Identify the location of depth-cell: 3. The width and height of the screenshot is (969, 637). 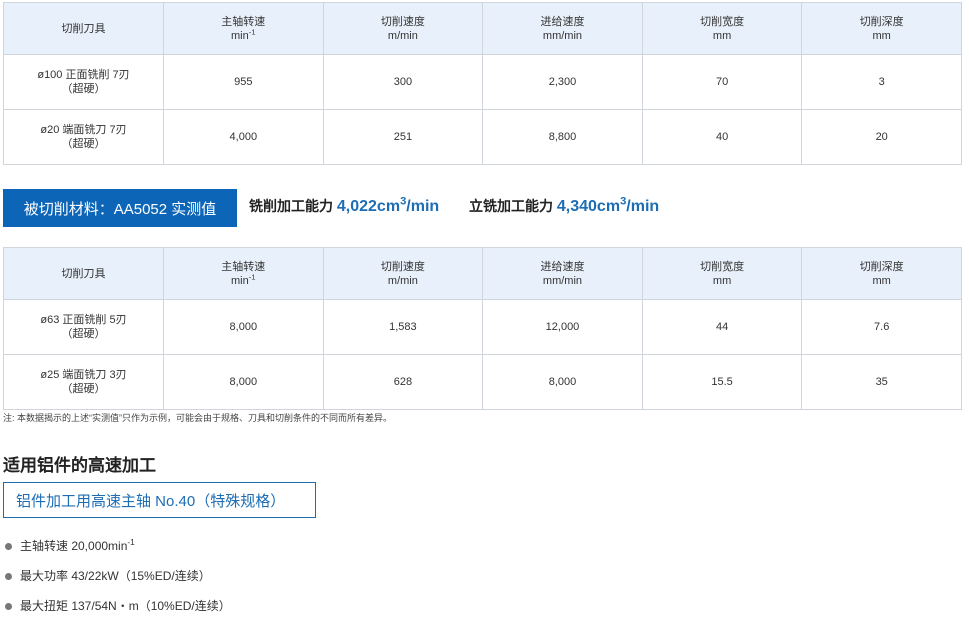
(881, 82).